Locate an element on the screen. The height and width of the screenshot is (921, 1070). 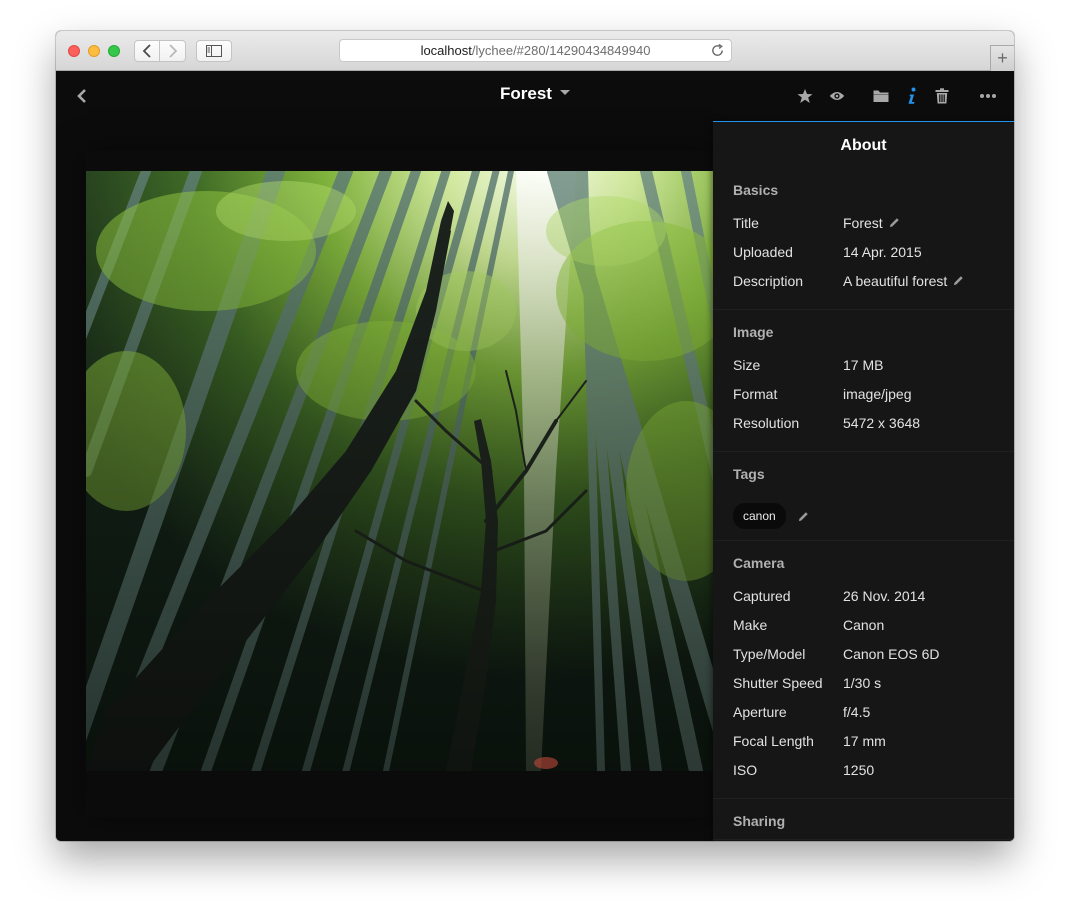
visibility-button is located at coordinates (837, 96).